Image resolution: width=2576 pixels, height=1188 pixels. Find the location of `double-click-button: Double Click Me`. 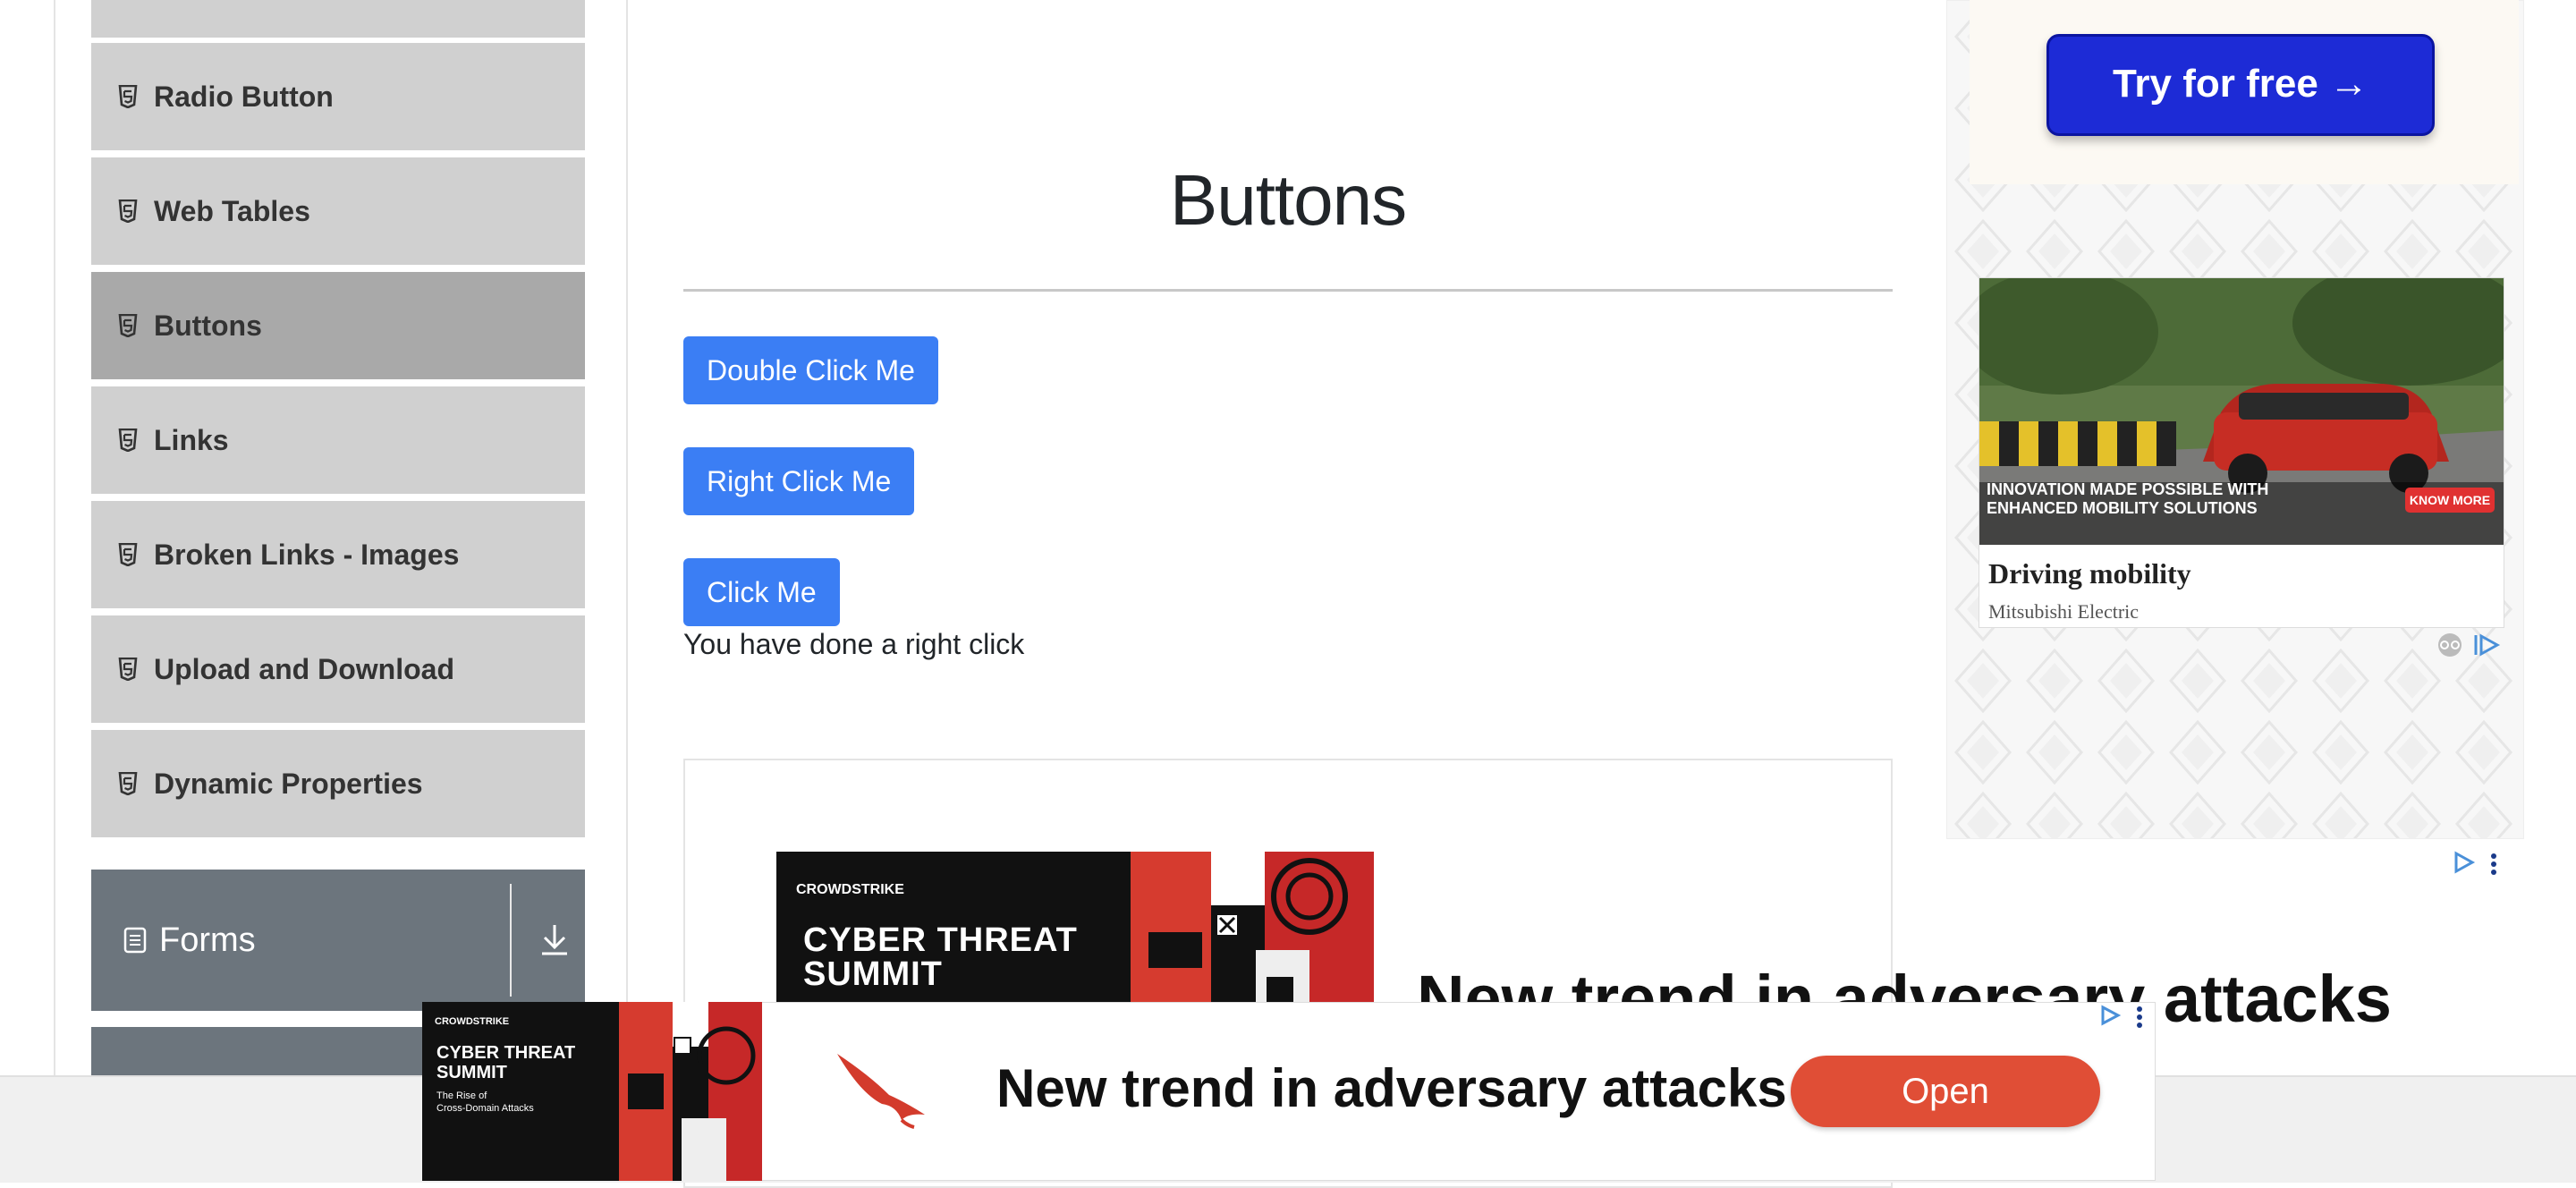

double-click-button: Double Click Me is located at coordinates (810, 370).